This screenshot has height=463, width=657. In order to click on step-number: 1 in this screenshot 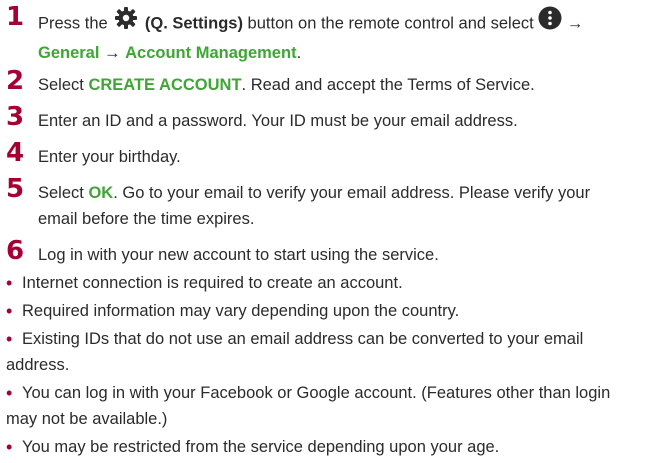, I will do `click(15, 17)`.